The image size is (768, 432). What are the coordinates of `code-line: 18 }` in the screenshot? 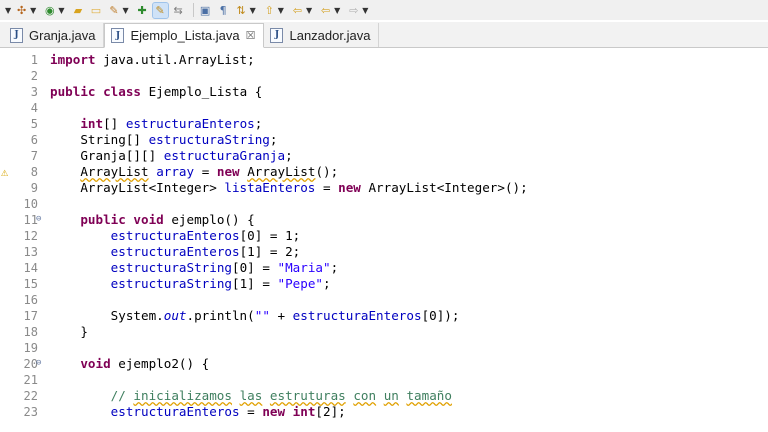 It's located at (384, 332).